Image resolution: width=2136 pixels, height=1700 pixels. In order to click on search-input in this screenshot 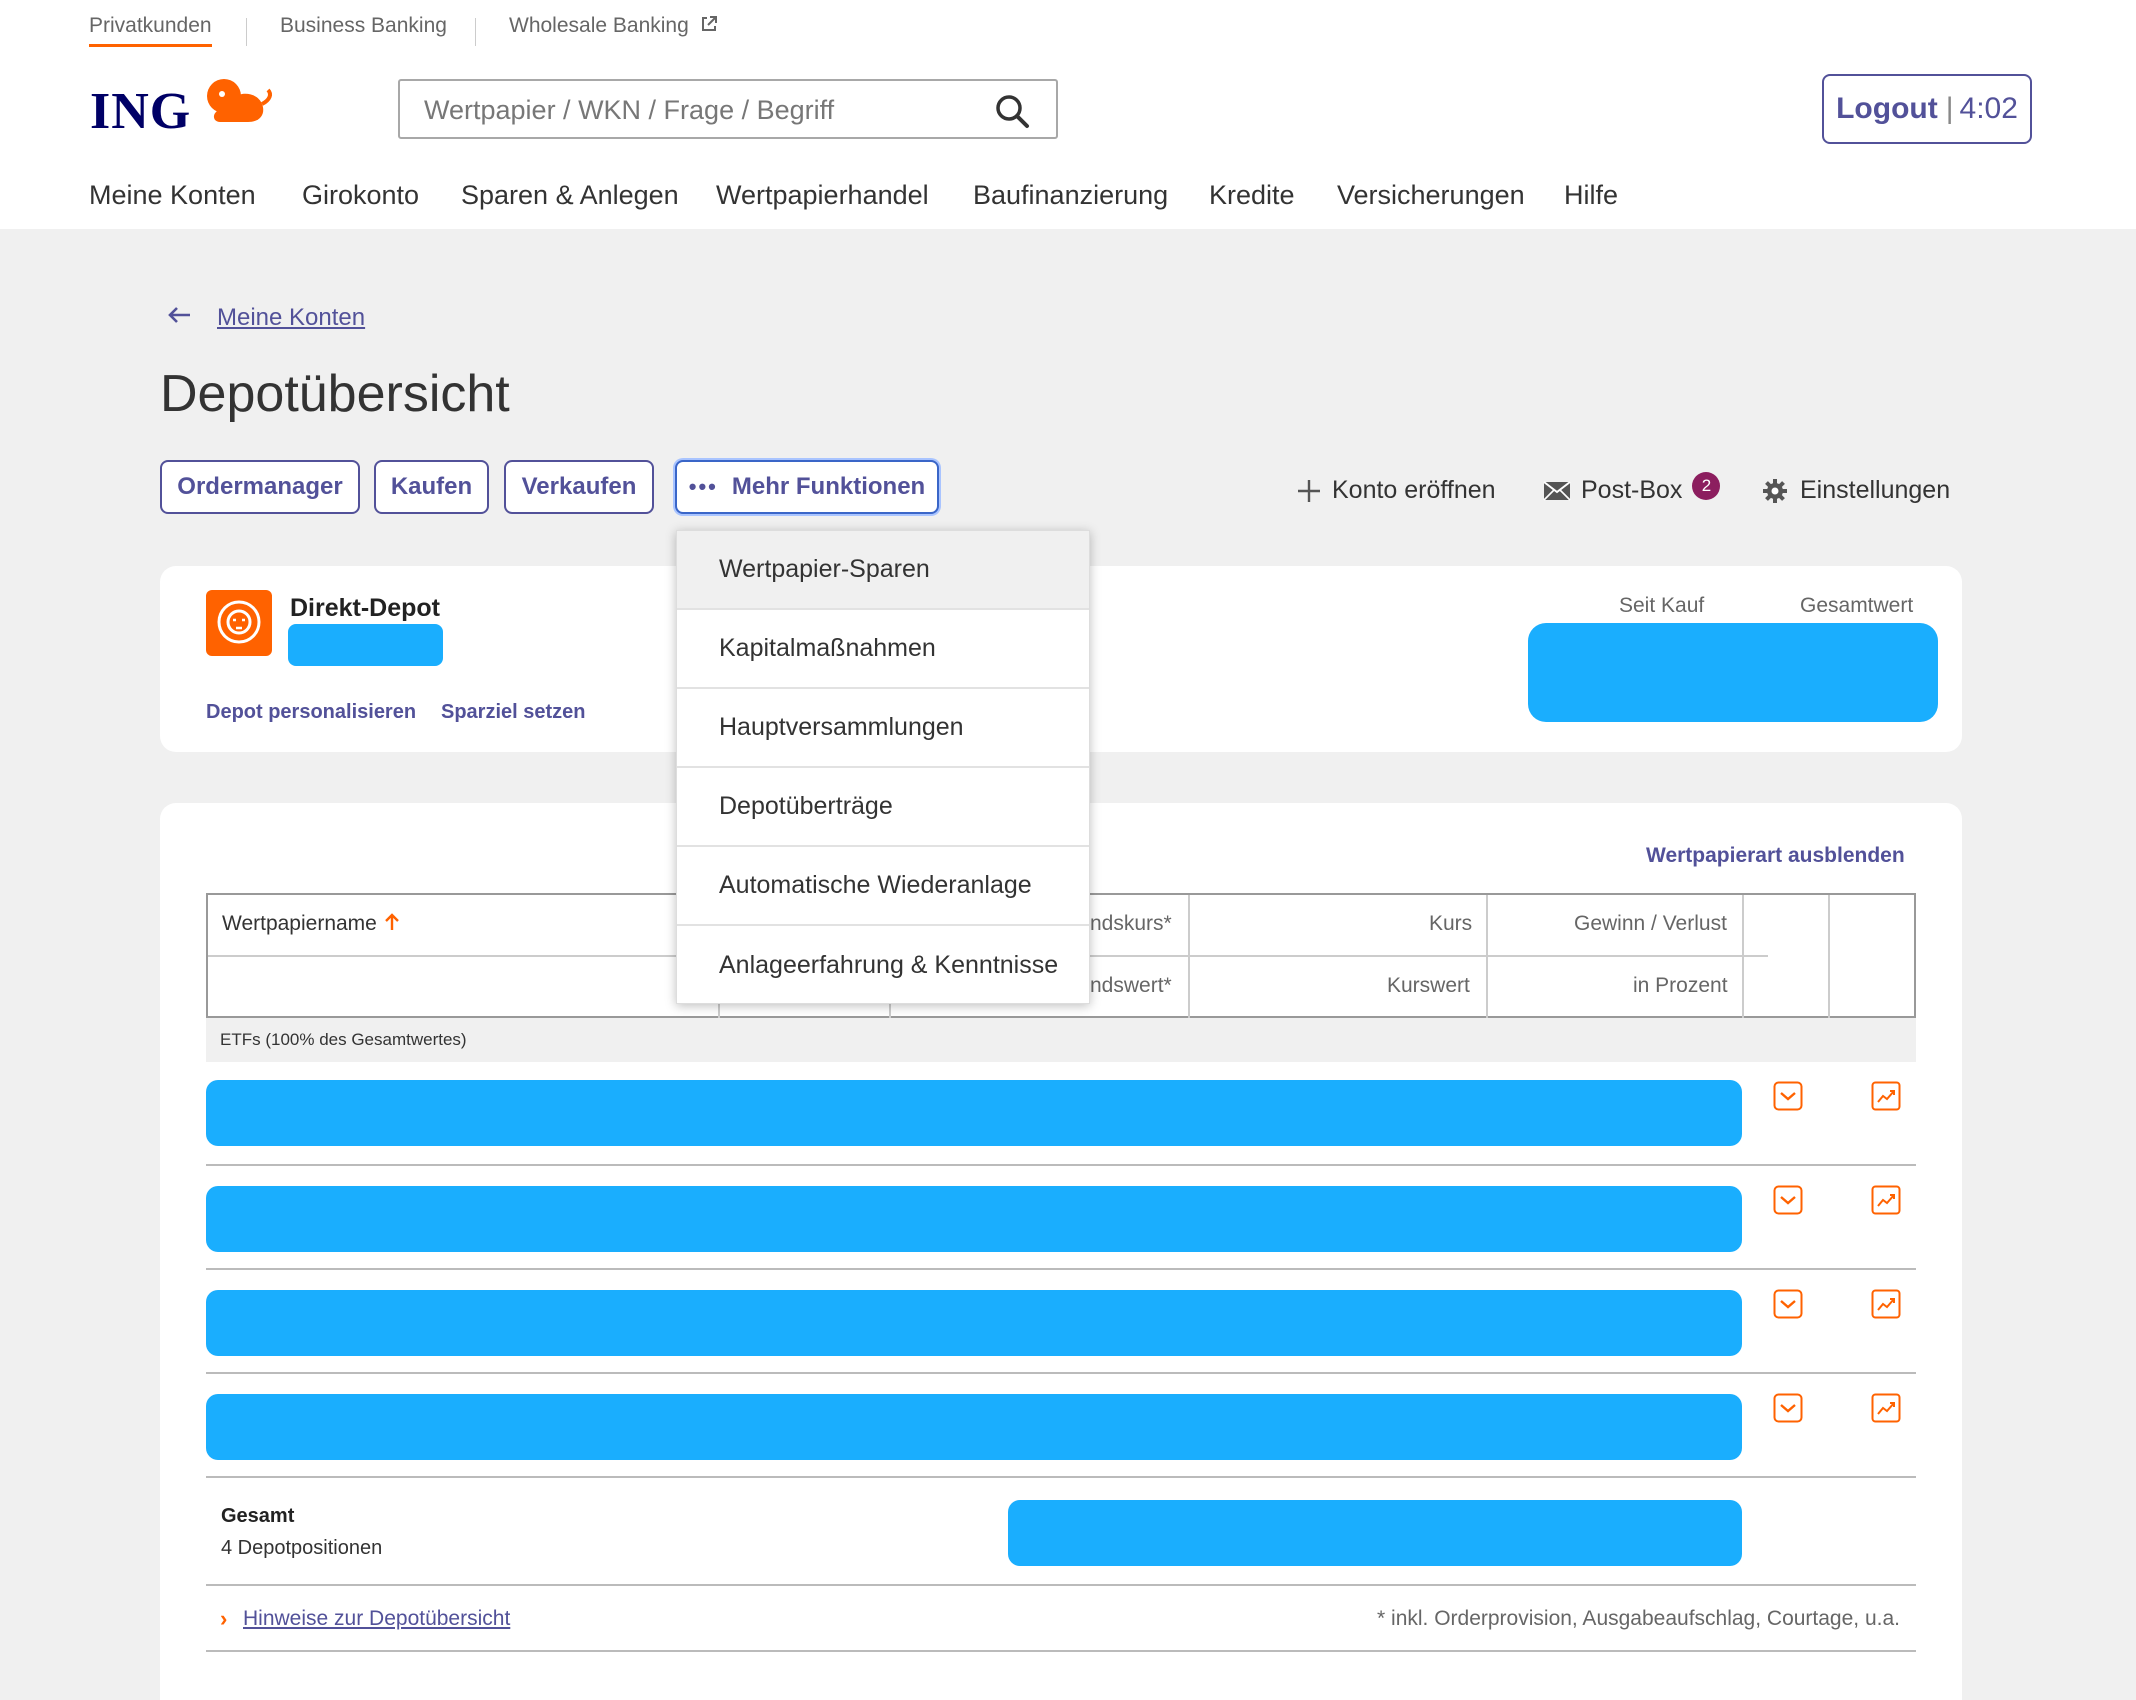, I will do `click(684, 110)`.